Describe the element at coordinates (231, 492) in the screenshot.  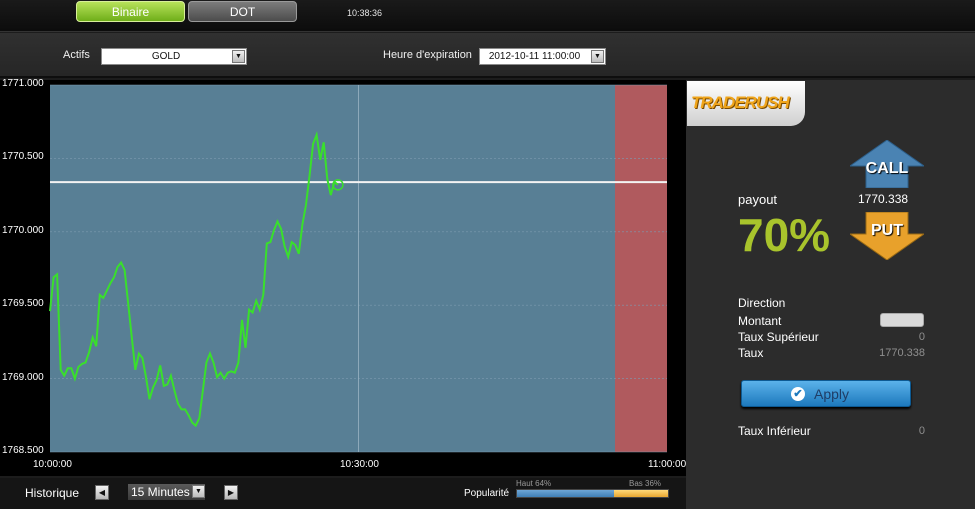
I see `history-forward-button: ▶` at that location.